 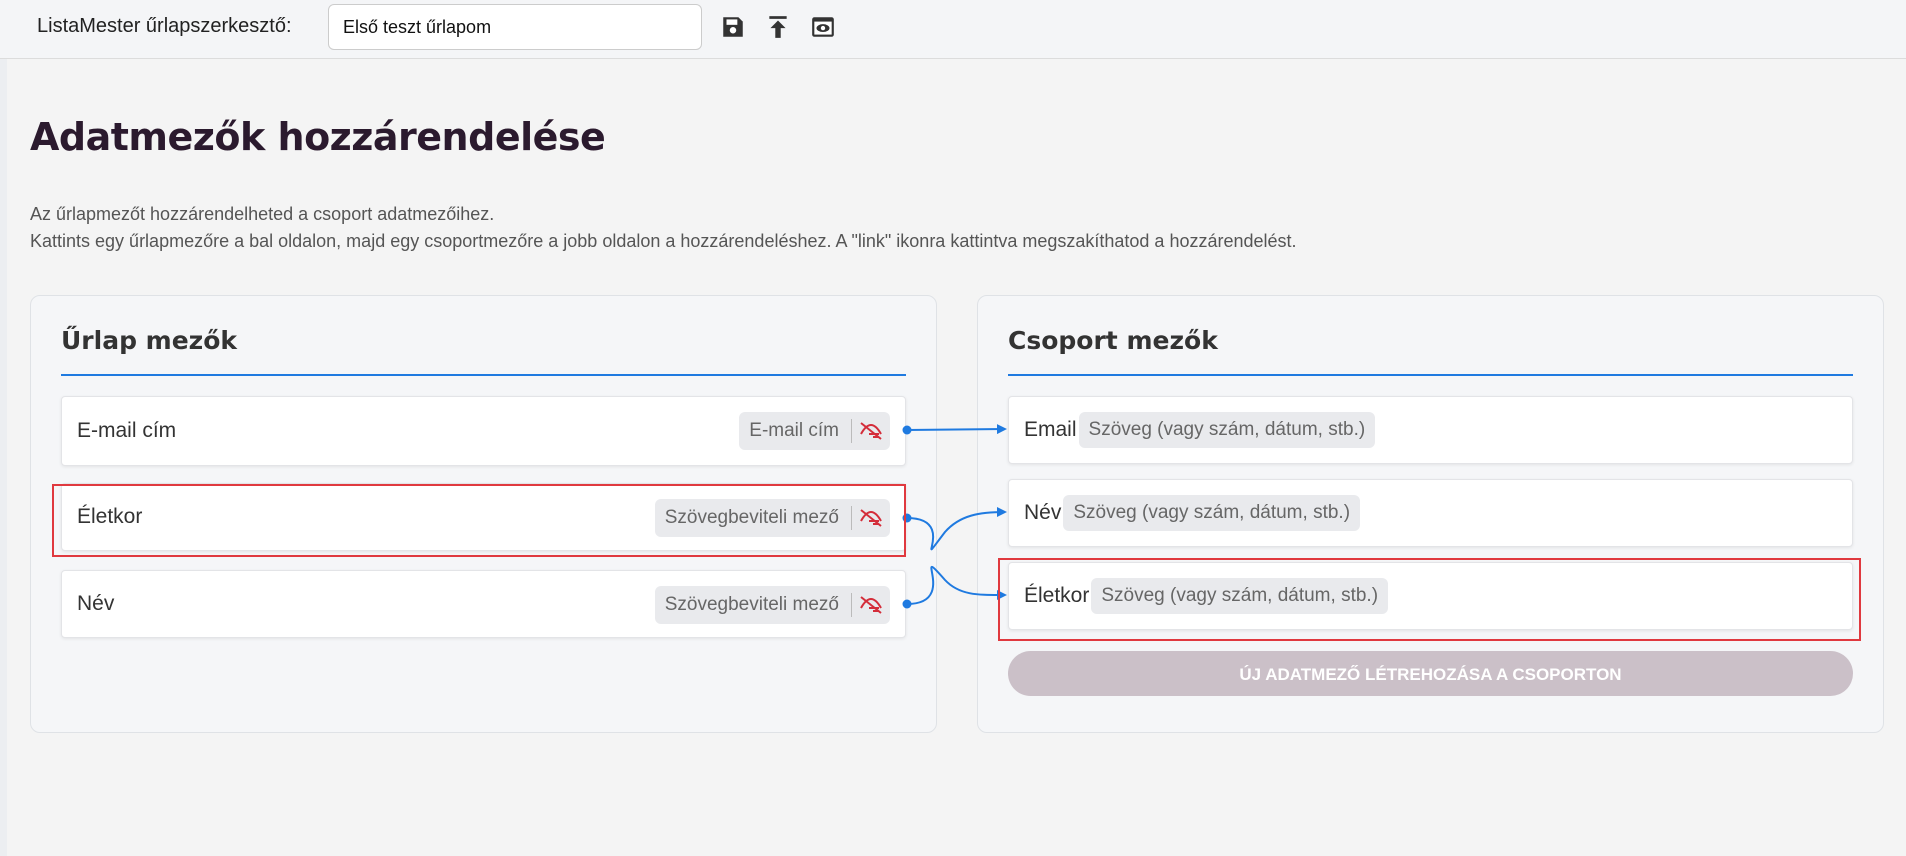 What do you see at coordinates (483, 431) in the screenshot?
I see `form-field-row-email: E-mail cím E-mail cím` at bounding box center [483, 431].